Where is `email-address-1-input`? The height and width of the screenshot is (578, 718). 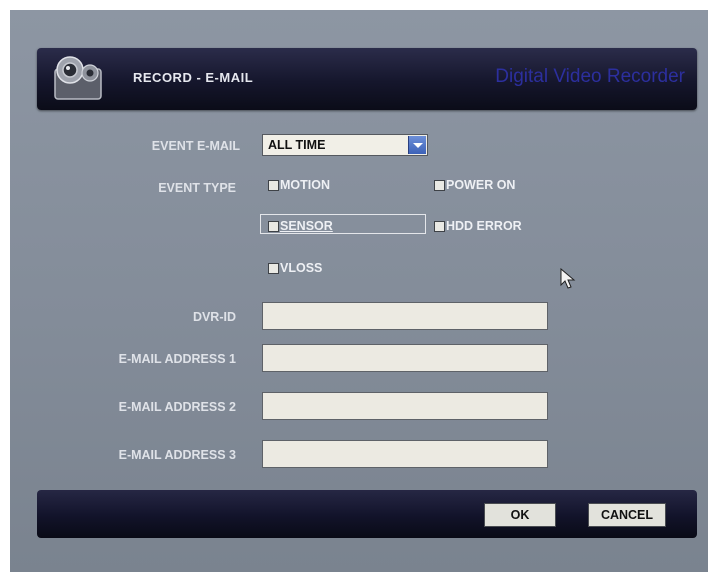 email-address-1-input is located at coordinates (405, 358).